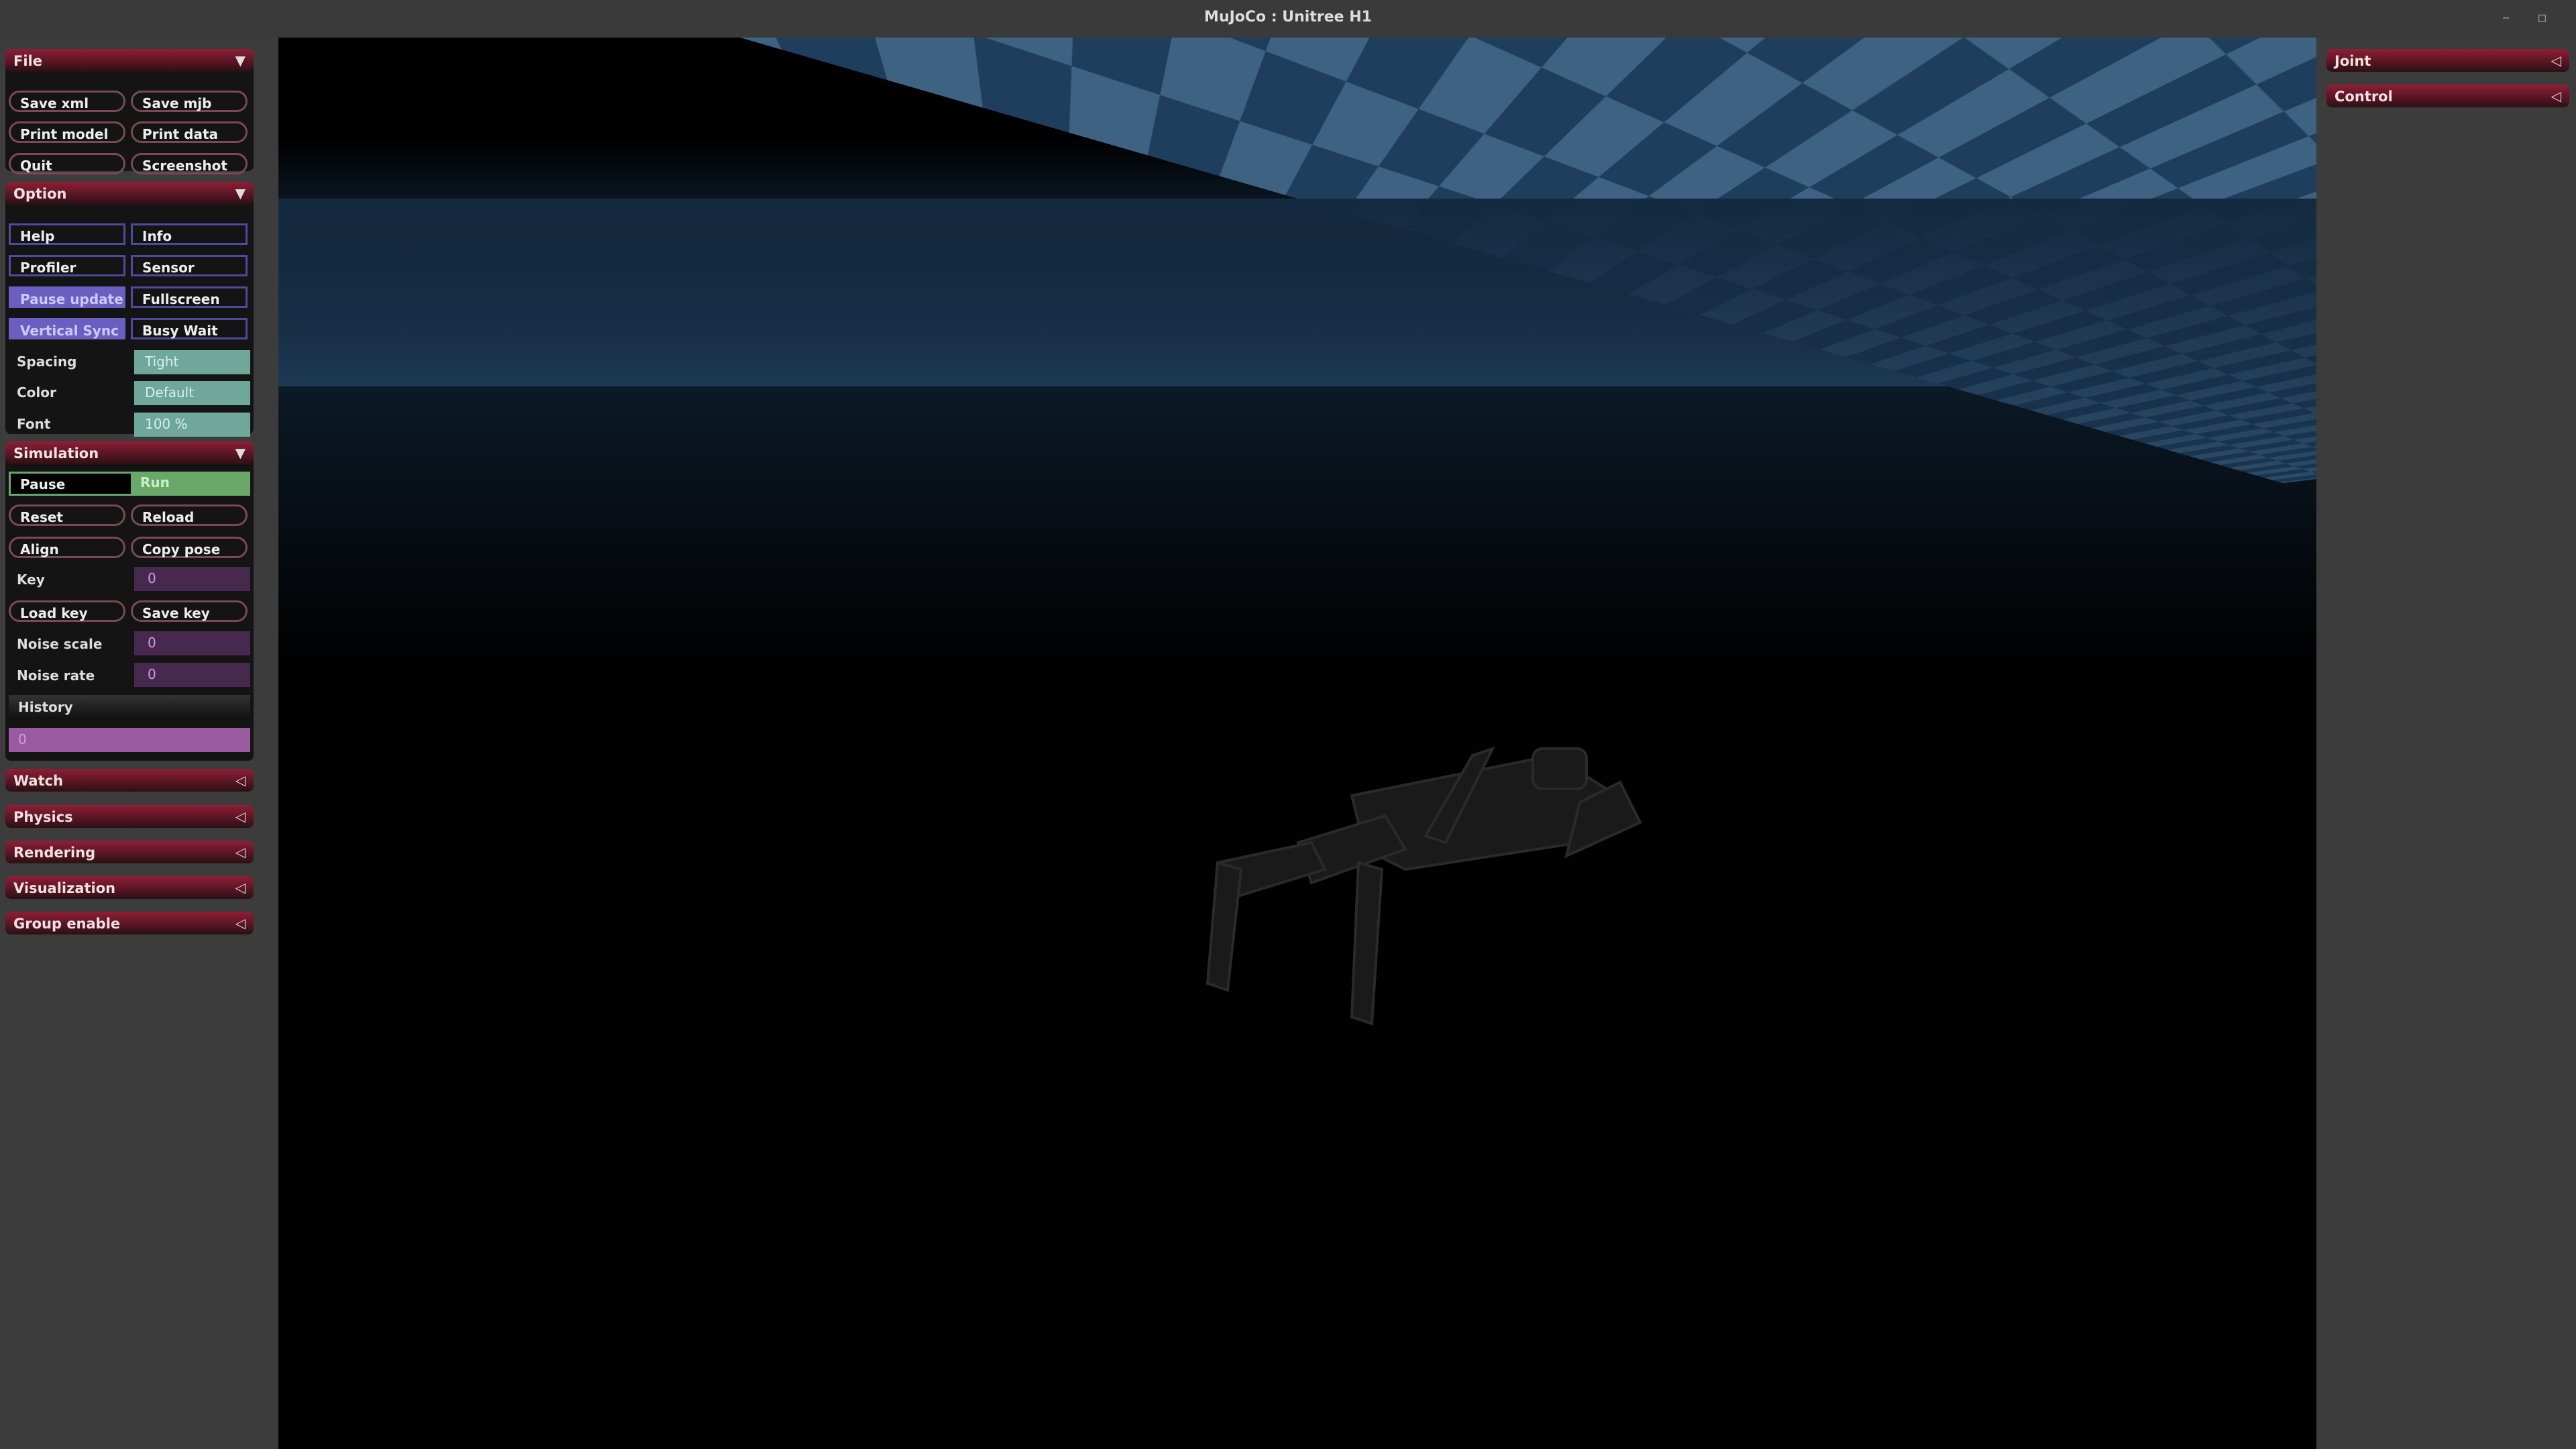 The height and width of the screenshot is (1449, 2576). What do you see at coordinates (36, 392) in the screenshot?
I see `color-label: Color` at bounding box center [36, 392].